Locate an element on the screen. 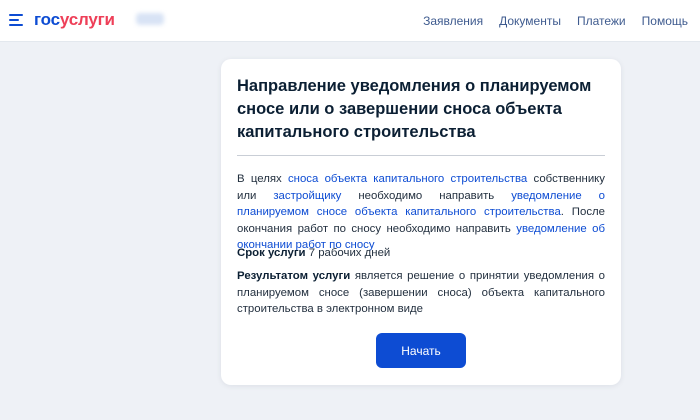 The height and width of the screenshot is (420, 700). title-divider is located at coordinates (421, 155).